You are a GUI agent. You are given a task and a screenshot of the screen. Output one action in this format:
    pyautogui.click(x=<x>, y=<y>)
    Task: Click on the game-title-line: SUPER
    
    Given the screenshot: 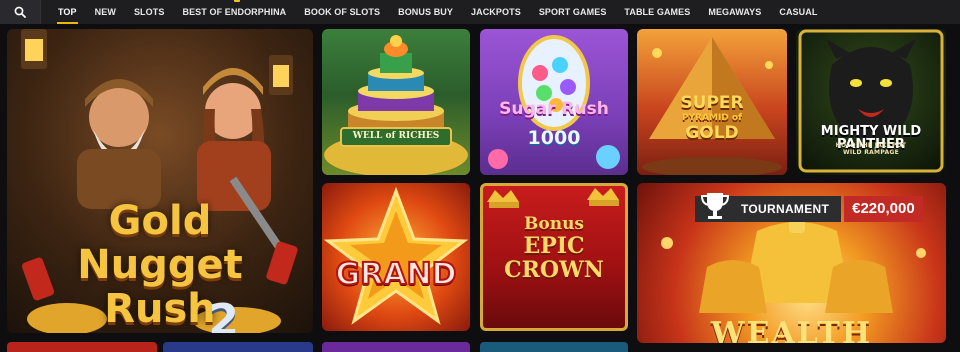 What is the action you would take?
    pyautogui.click(x=712, y=103)
    